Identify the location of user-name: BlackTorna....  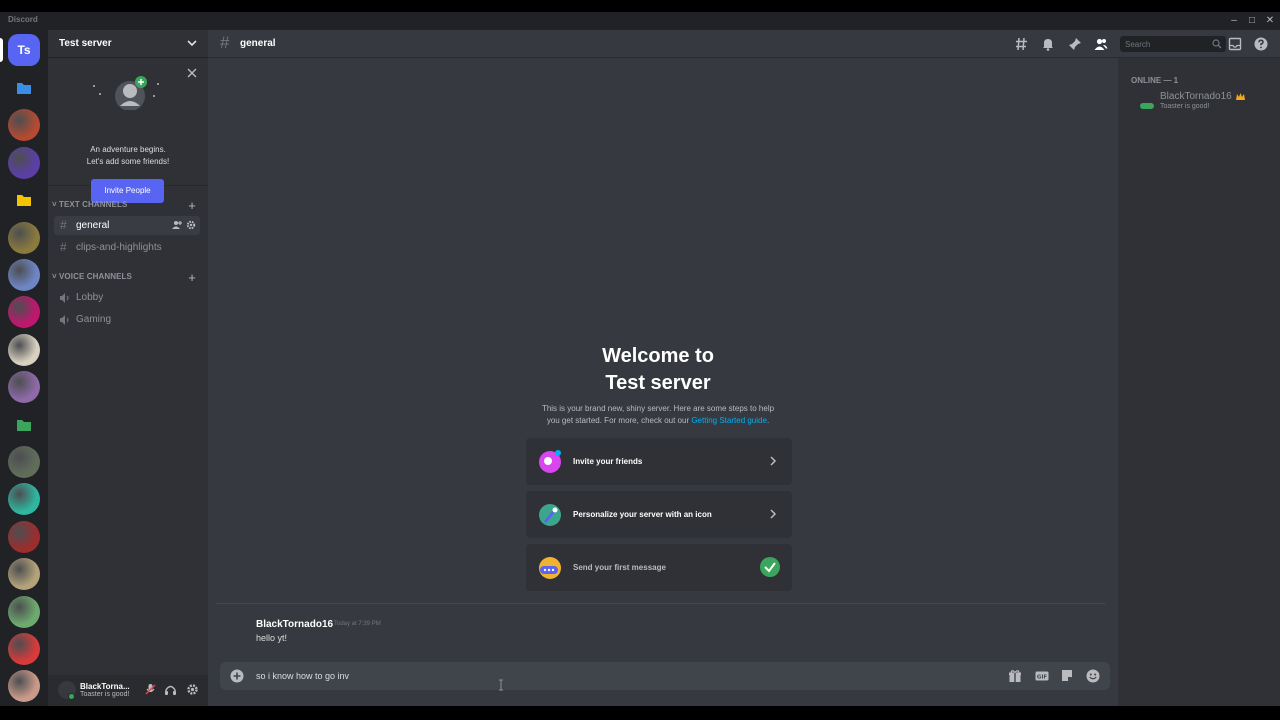
(105, 686).